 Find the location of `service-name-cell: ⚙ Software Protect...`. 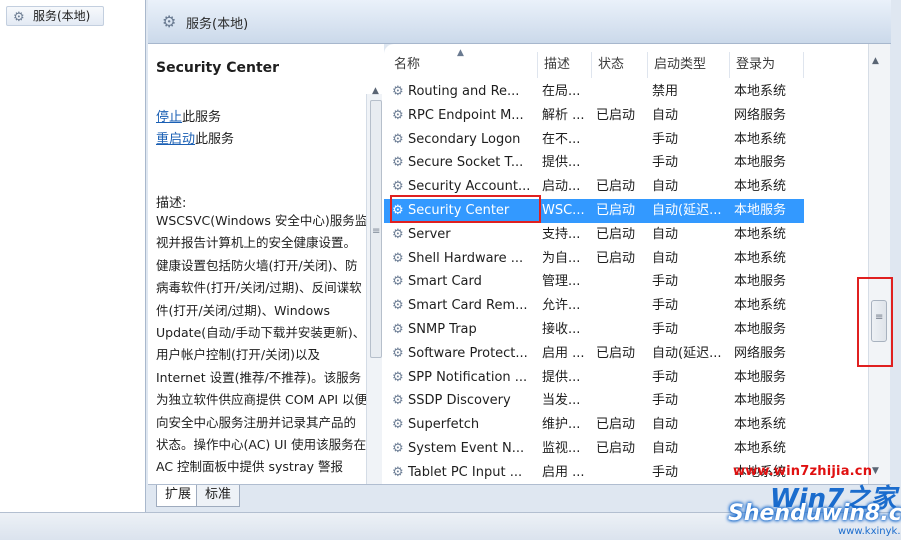

service-name-cell: ⚙ Software Protect... is located at coordinates (466, 354).